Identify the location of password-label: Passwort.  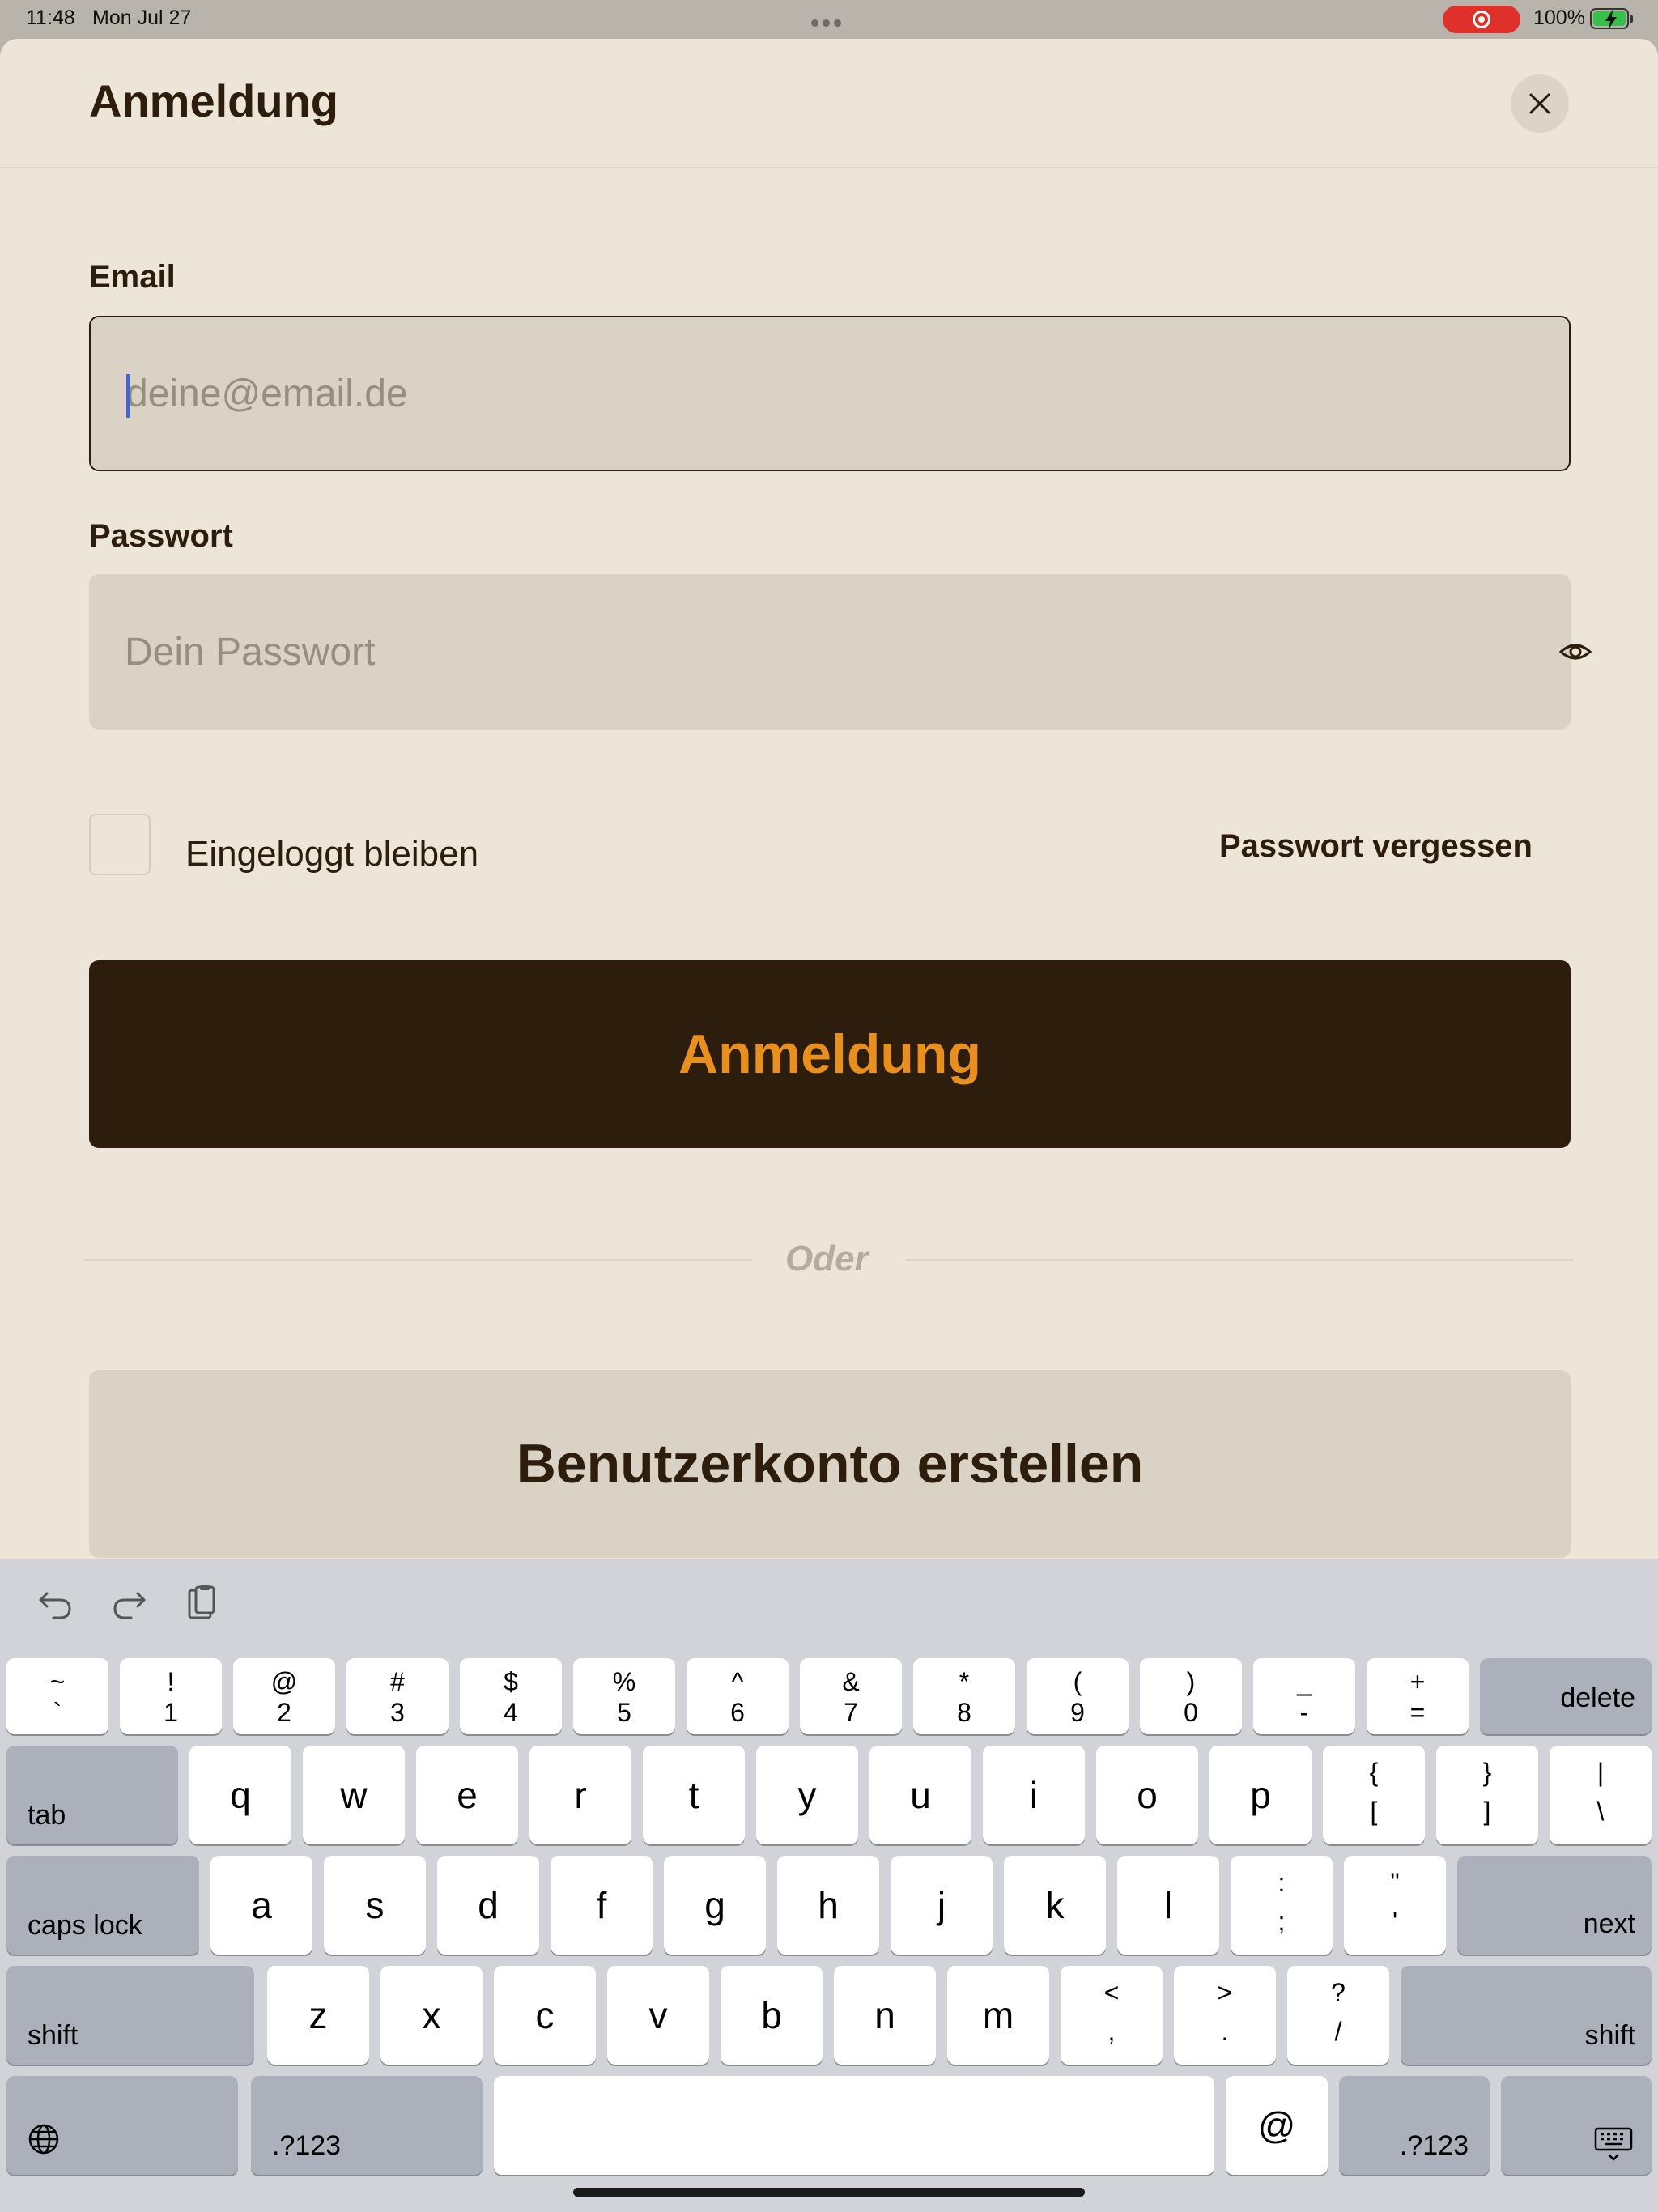
(161, 536).